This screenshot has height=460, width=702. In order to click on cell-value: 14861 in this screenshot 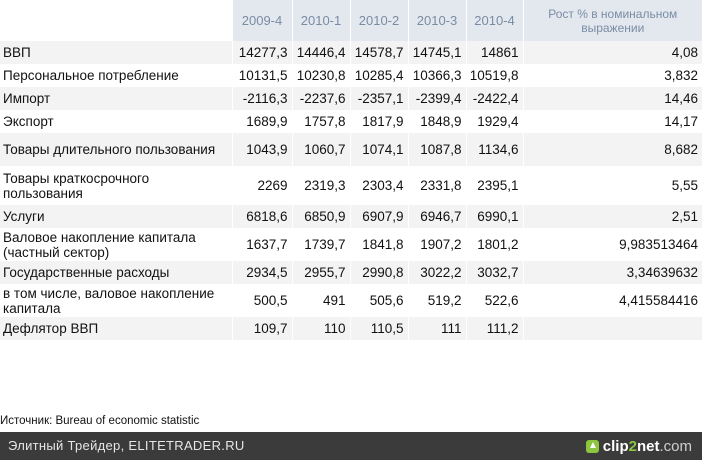, I will do `click(494, 52)`.